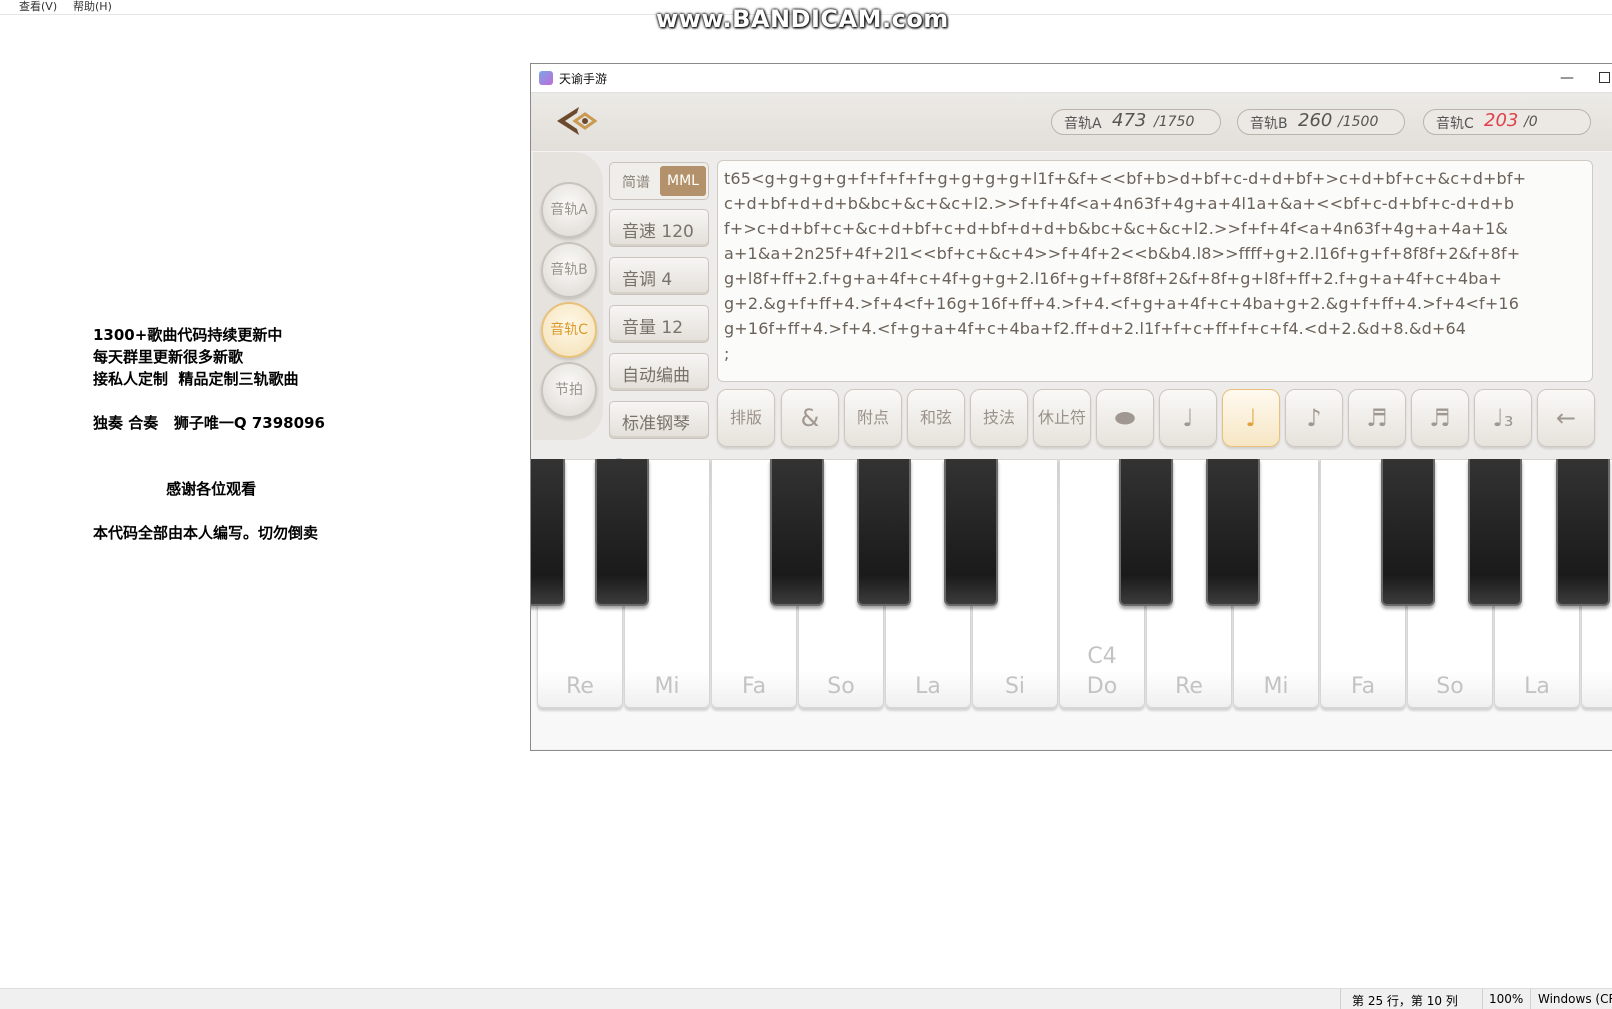  What do you see at coordinates (209, 423) in the screenshot?
I see `note-line: 独奏 合奏 狮子唯一Q 7398096` at bounding box center [209, 423].